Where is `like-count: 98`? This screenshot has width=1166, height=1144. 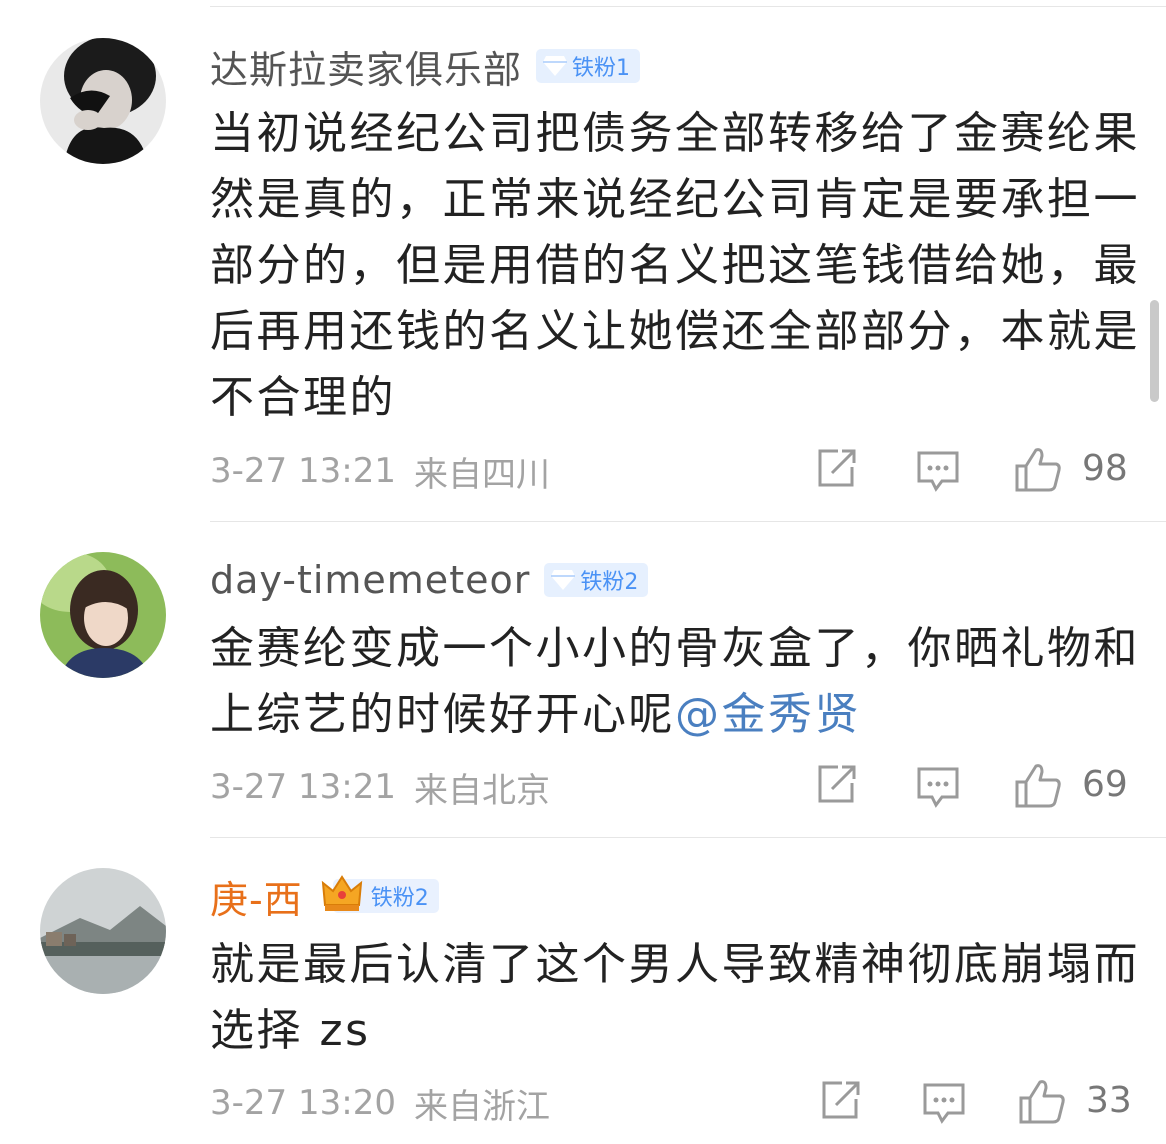
like-count: 98 is located at coordinates (1105, 468).